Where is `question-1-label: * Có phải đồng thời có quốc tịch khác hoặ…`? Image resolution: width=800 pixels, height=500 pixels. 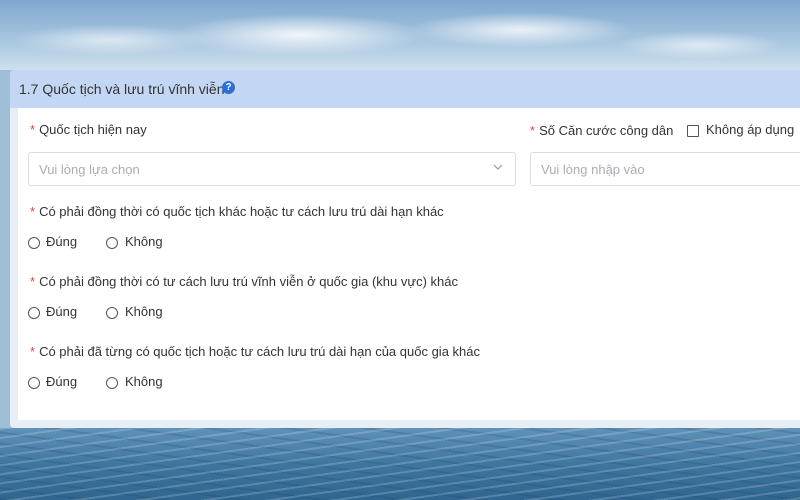
question-1-label: * Có phải đồng thời có quốc tịch khác hoặ… is located at coordinates (237, 211).